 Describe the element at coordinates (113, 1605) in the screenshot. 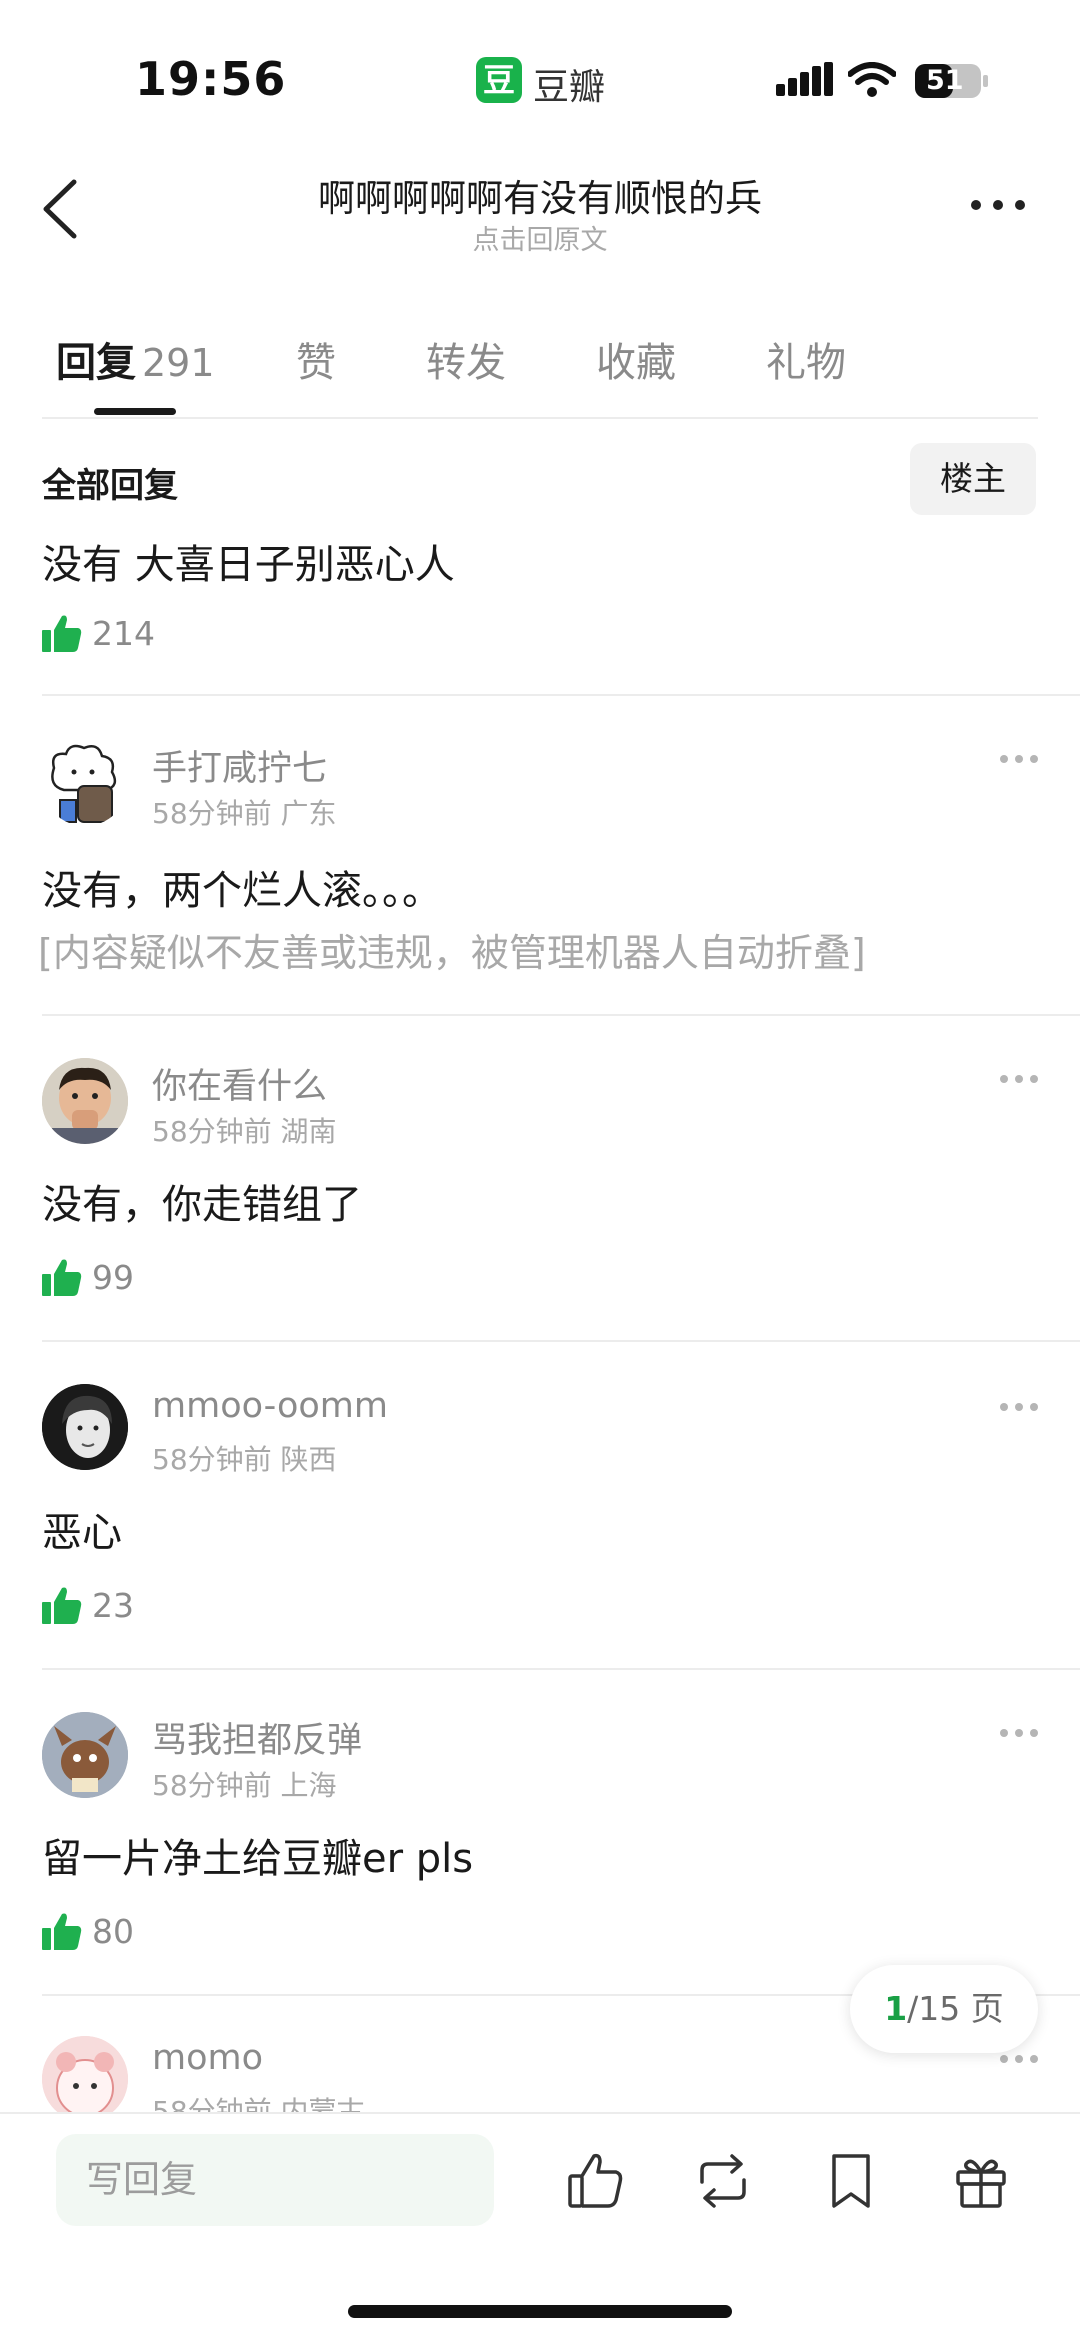

I see `like-count: 23` at that location.